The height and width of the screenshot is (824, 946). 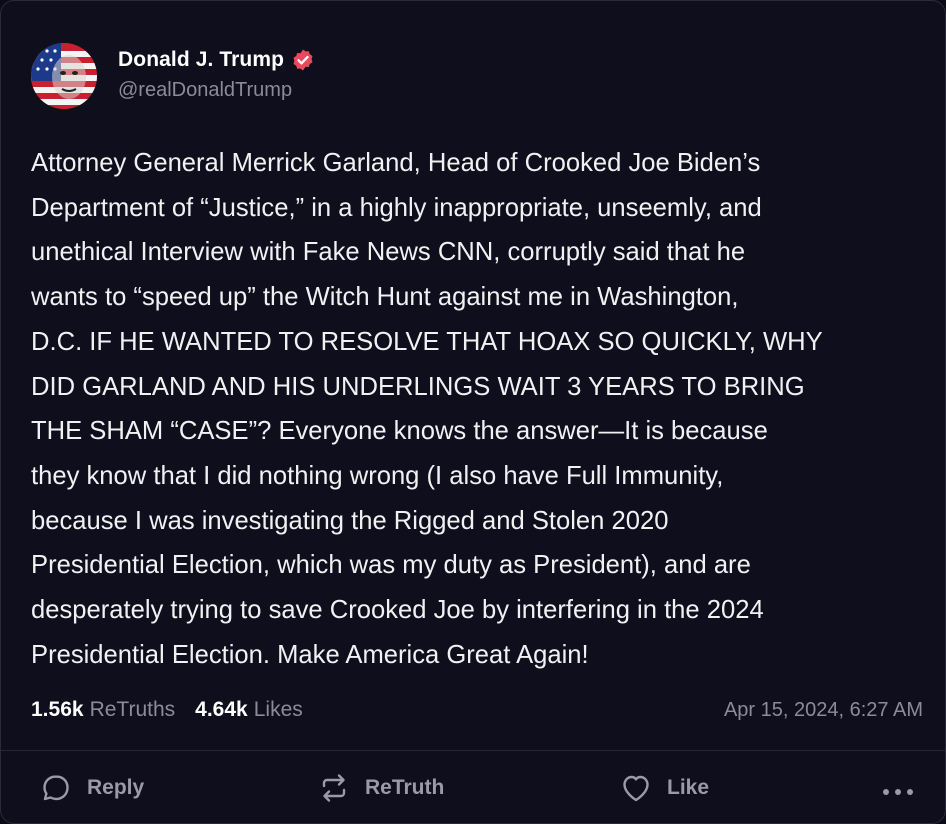 I want to click on divider, so click(x=473, y=750).